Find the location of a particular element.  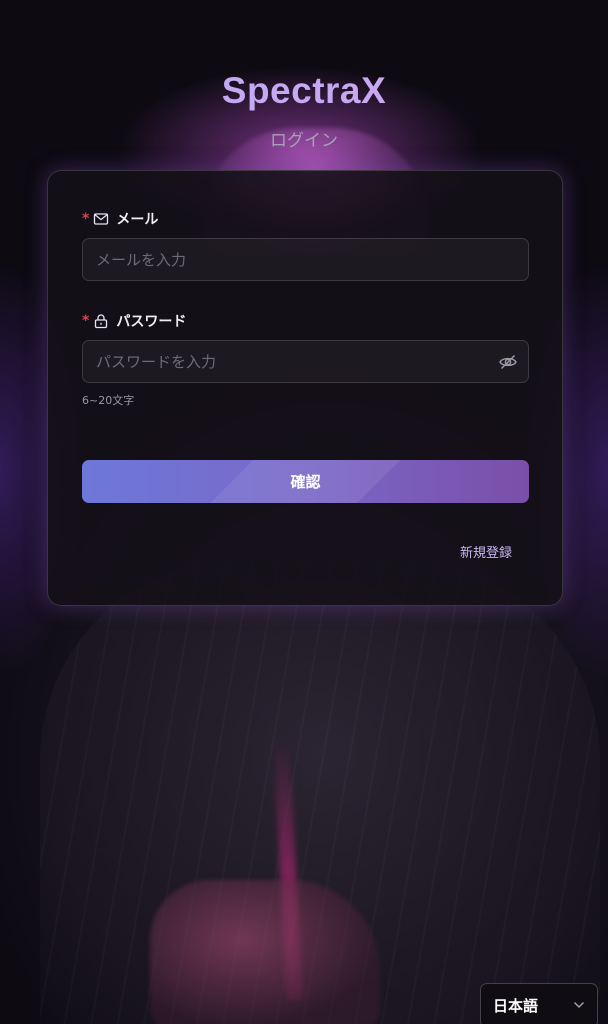

register-link: 新規登録 is located at coordinates (486, 551).